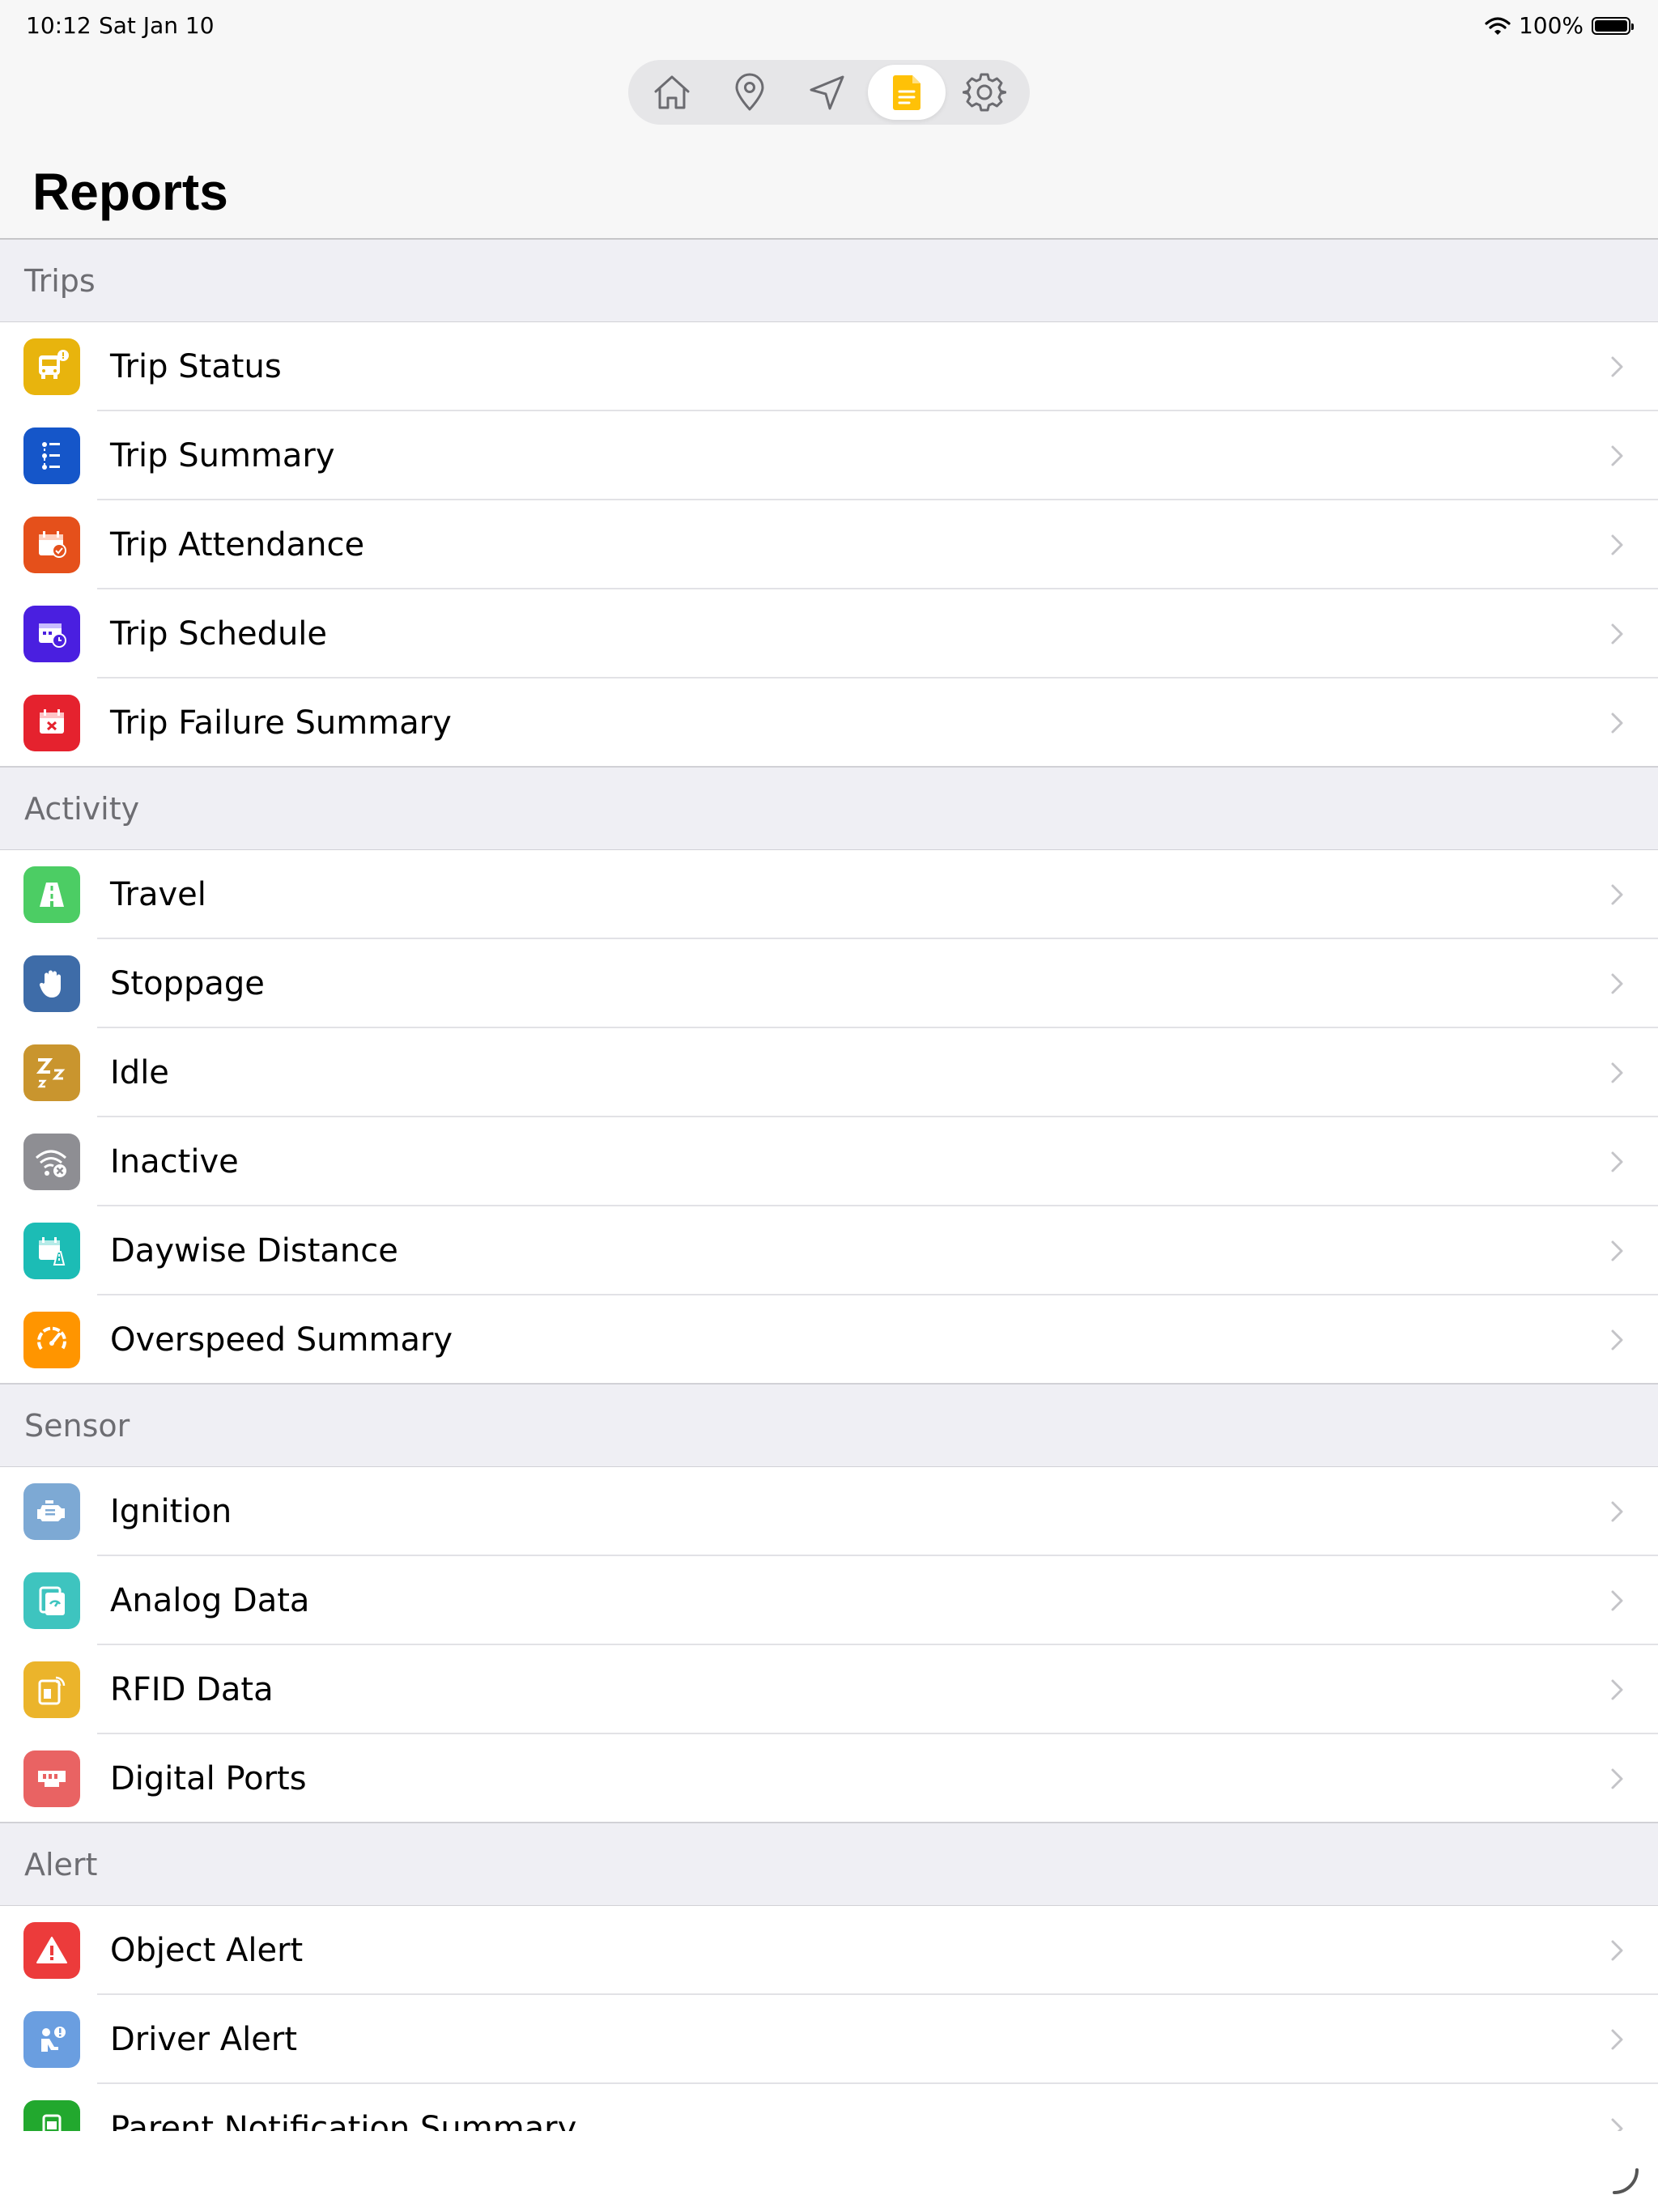 This screenshot has height=2212, width=1658. I want to click on list-item-trip-attendance: Trip Attendance, so click(829, 544).